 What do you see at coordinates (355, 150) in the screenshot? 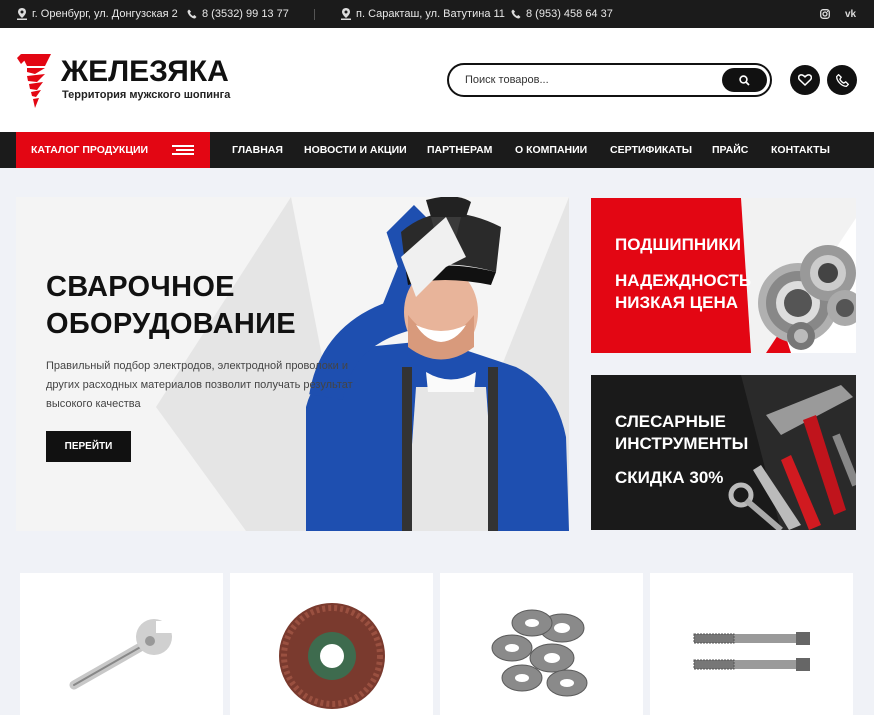
I see `nav-item-news: НОВОСТИ И АКЦИИ` at bounding box center [355, 150].